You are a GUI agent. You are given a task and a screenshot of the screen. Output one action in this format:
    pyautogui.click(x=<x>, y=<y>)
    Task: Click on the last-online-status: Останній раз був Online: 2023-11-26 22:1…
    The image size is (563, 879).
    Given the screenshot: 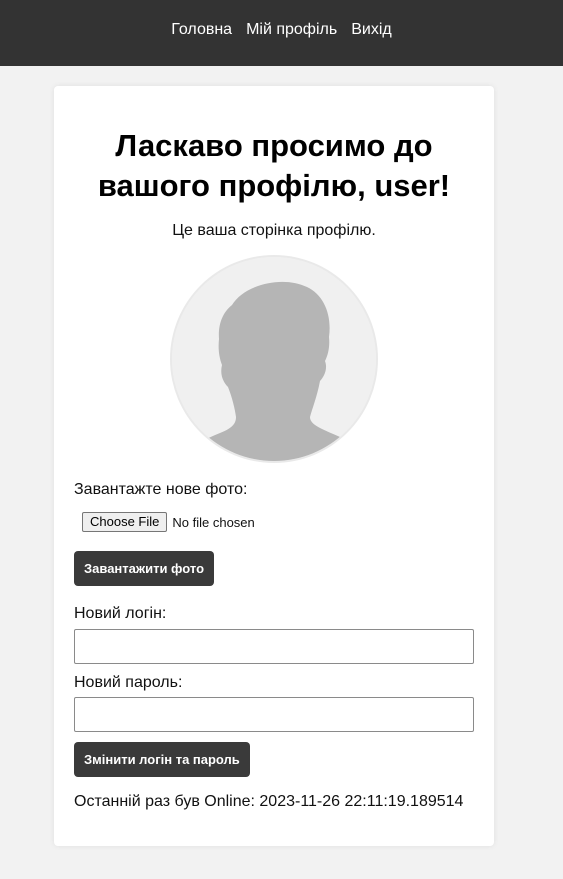 What is the action you would take?
    pyautogui.click(x=269, y=801)
    